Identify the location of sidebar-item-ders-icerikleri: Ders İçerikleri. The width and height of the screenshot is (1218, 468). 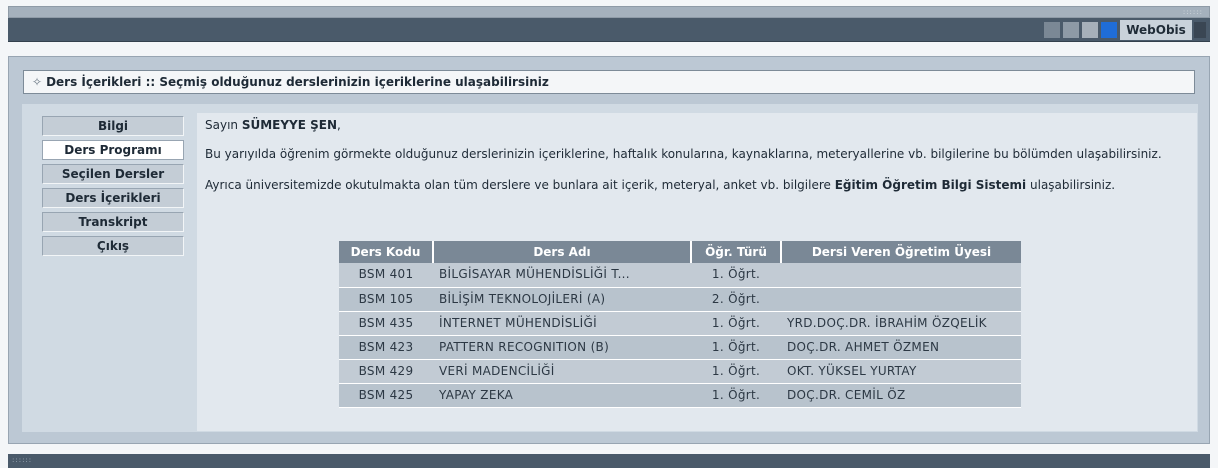
(113, 198).